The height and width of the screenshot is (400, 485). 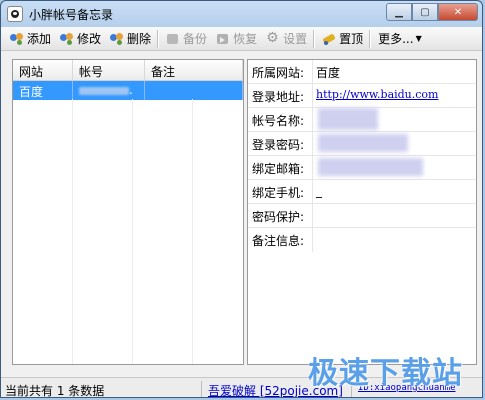 I want to click on close-button: ✕, so click(x=458, y=12).